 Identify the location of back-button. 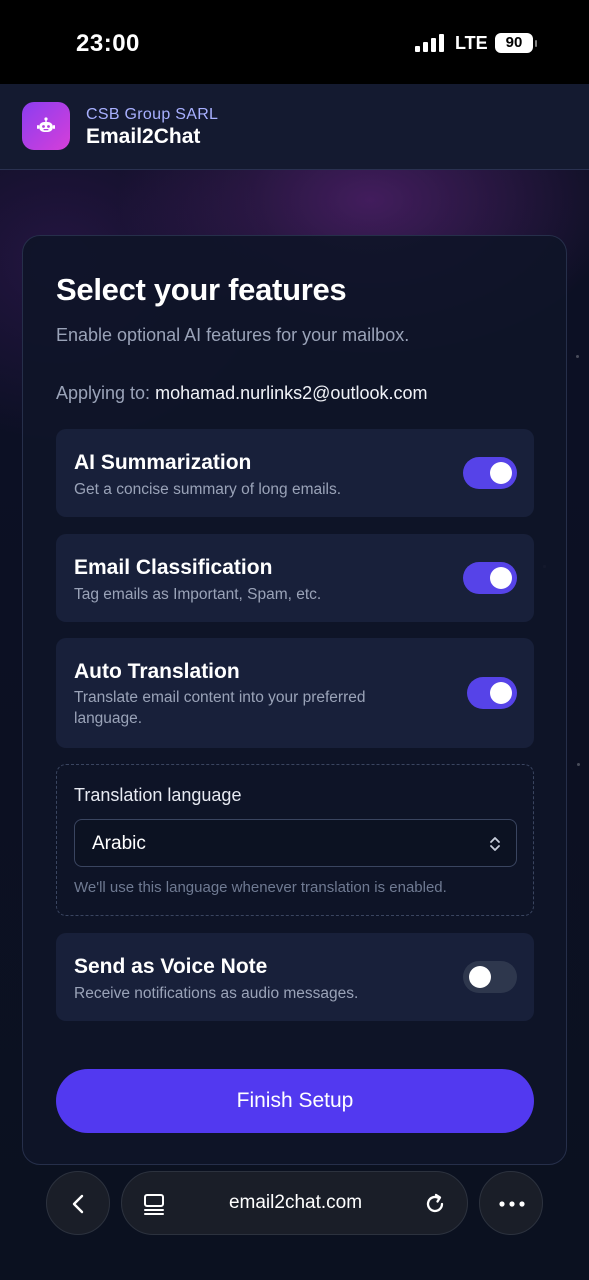
(78, 1203).